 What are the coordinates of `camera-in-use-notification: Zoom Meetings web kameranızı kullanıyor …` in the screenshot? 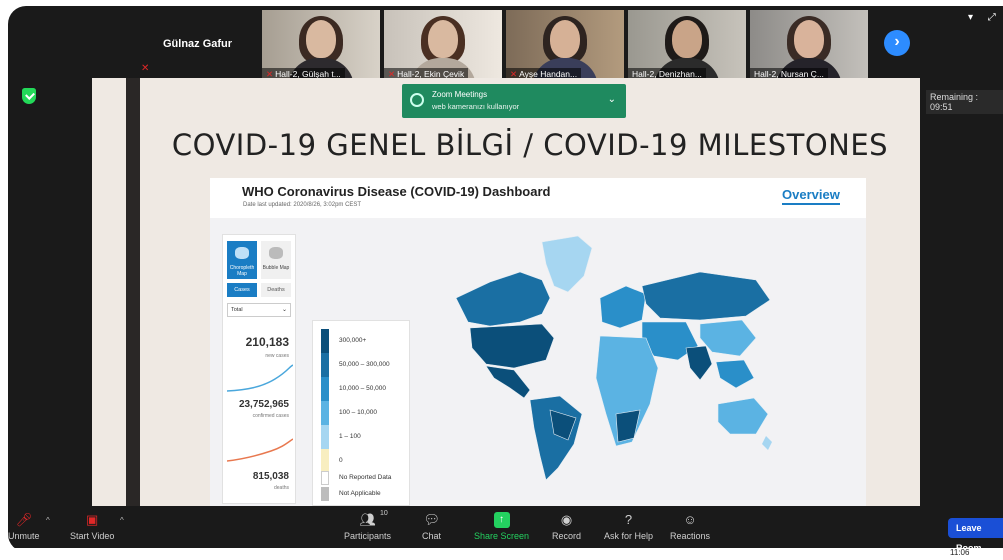 It's located at (514, 101).